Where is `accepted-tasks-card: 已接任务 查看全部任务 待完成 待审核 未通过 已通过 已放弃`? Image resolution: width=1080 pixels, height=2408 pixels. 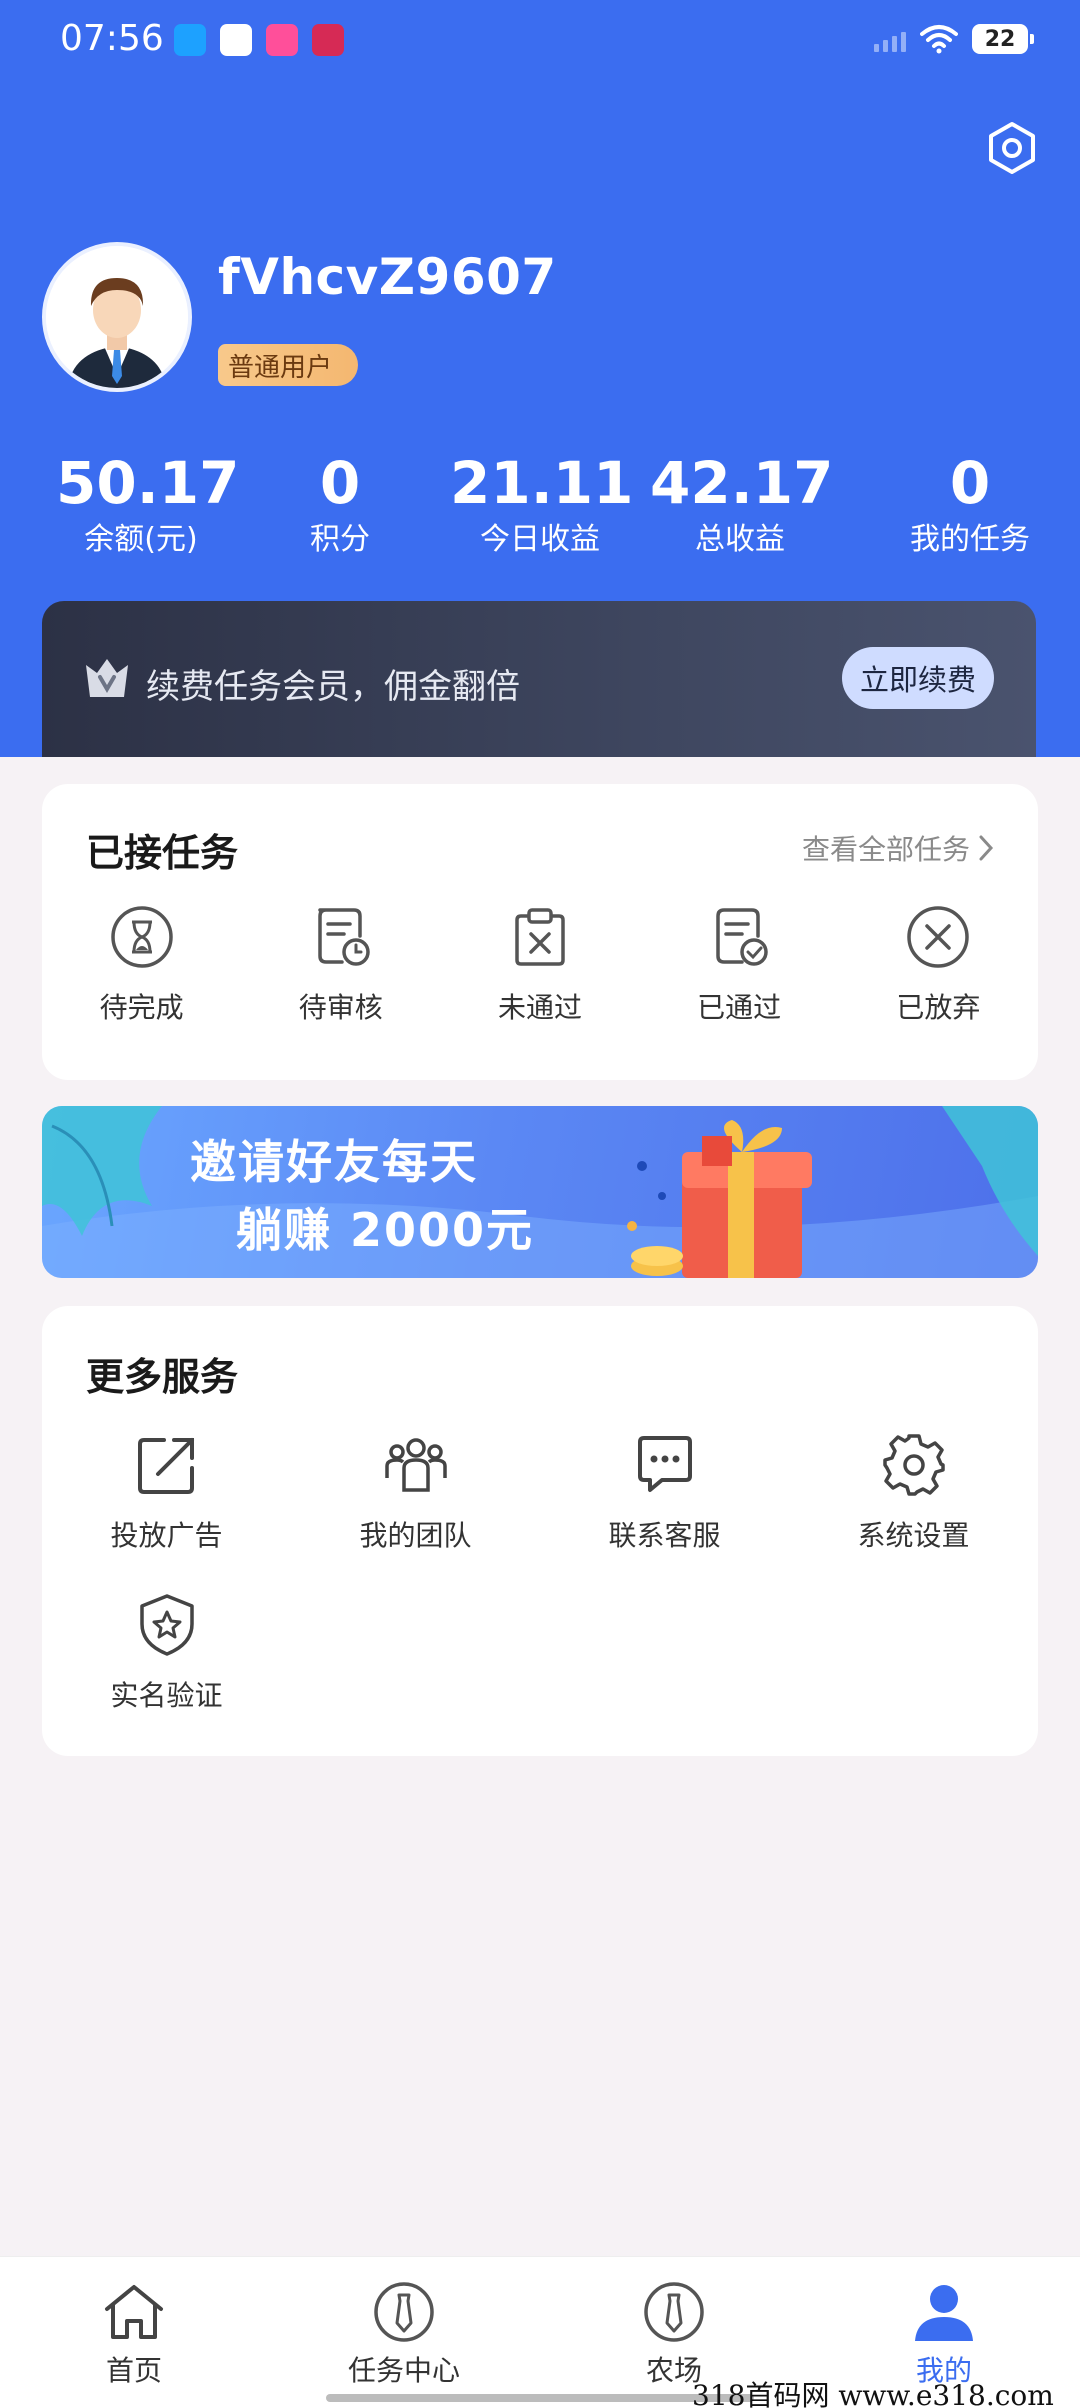 accepted-tasks-card: 已接任务 查看全部任务 待完成 待审核 未通过 已通过 已放弃 is located at coordinates (540, 932).